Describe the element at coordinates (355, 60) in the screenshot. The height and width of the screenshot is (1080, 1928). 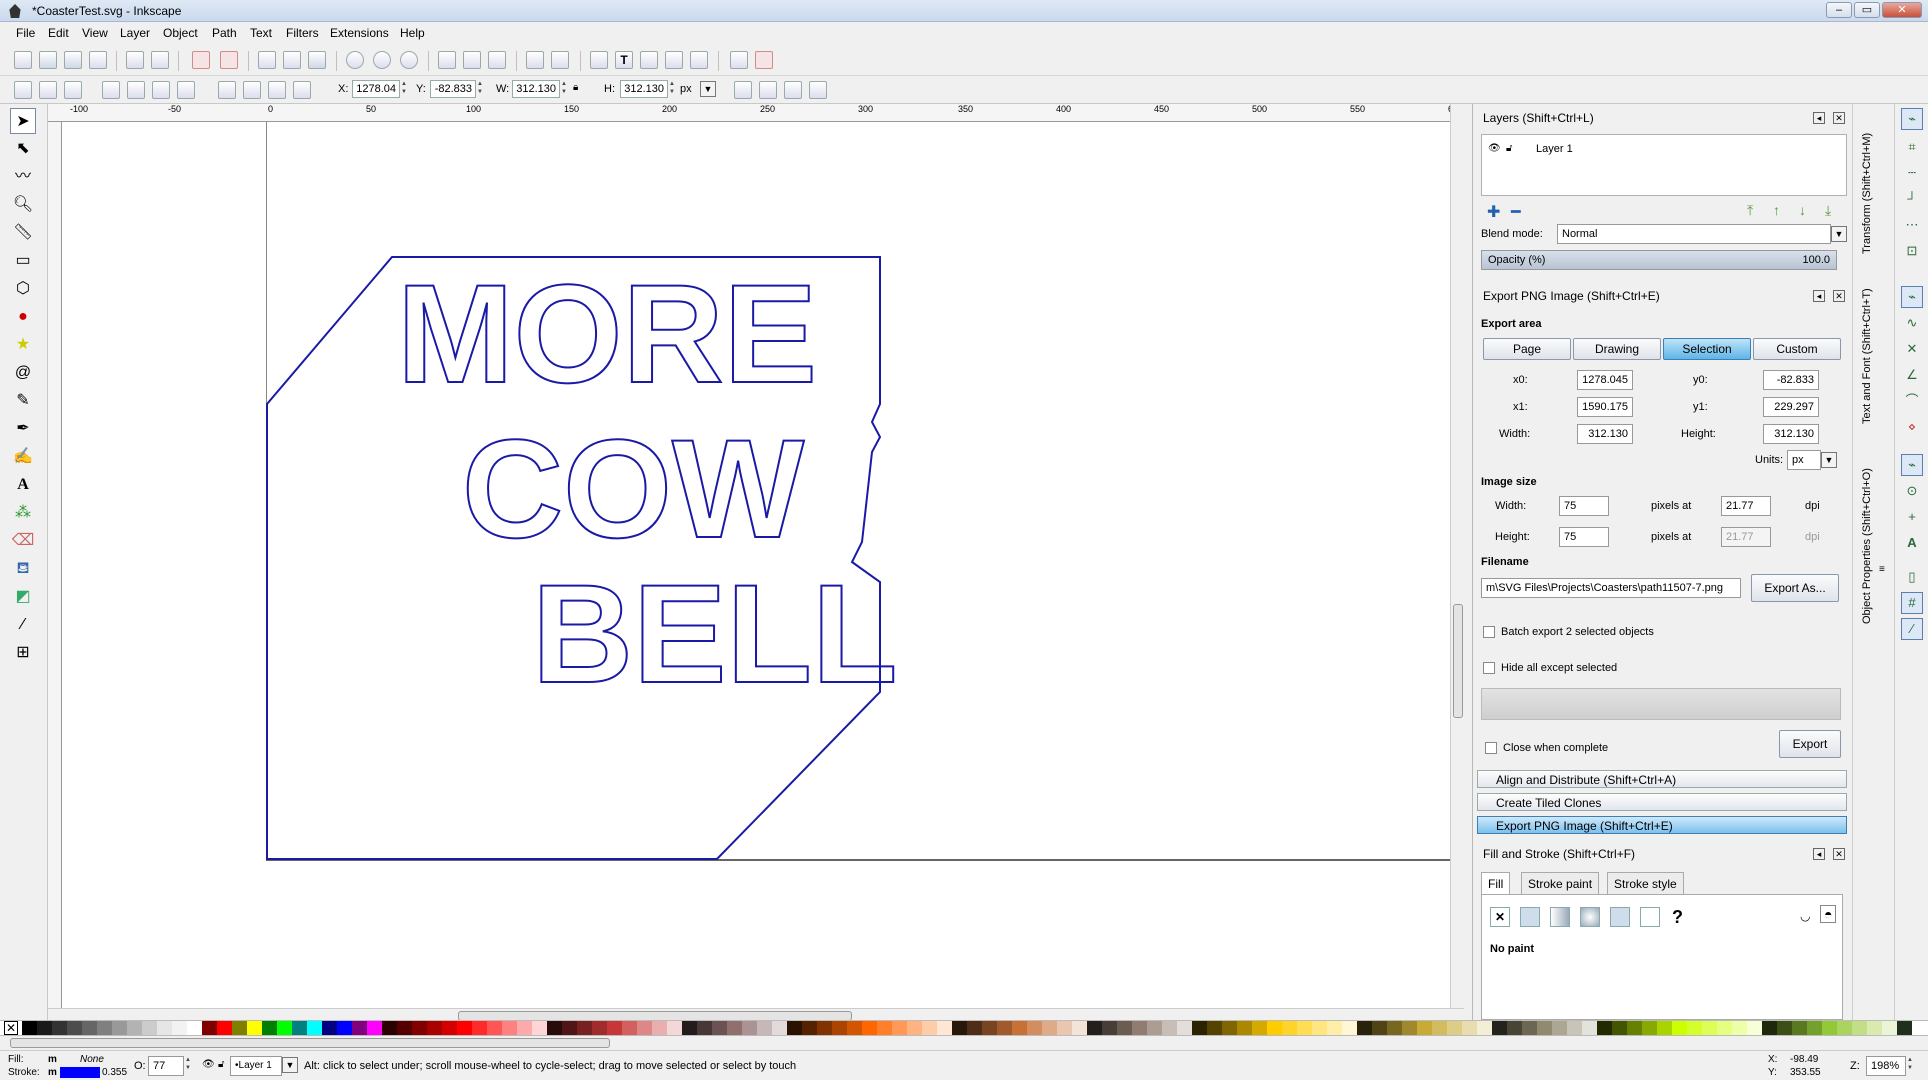
I see `zoom-selection-icon` at that location.